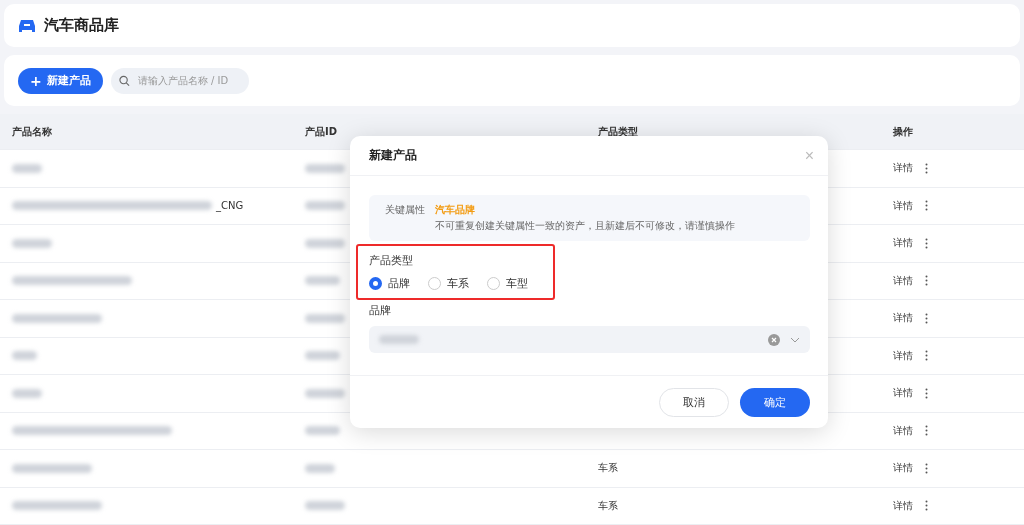 This screenshot has height=525, width=1024. What do you see at coordinates (27, 25) in the screenshot?
I see `car-icon` at bounding box center [27, 25].